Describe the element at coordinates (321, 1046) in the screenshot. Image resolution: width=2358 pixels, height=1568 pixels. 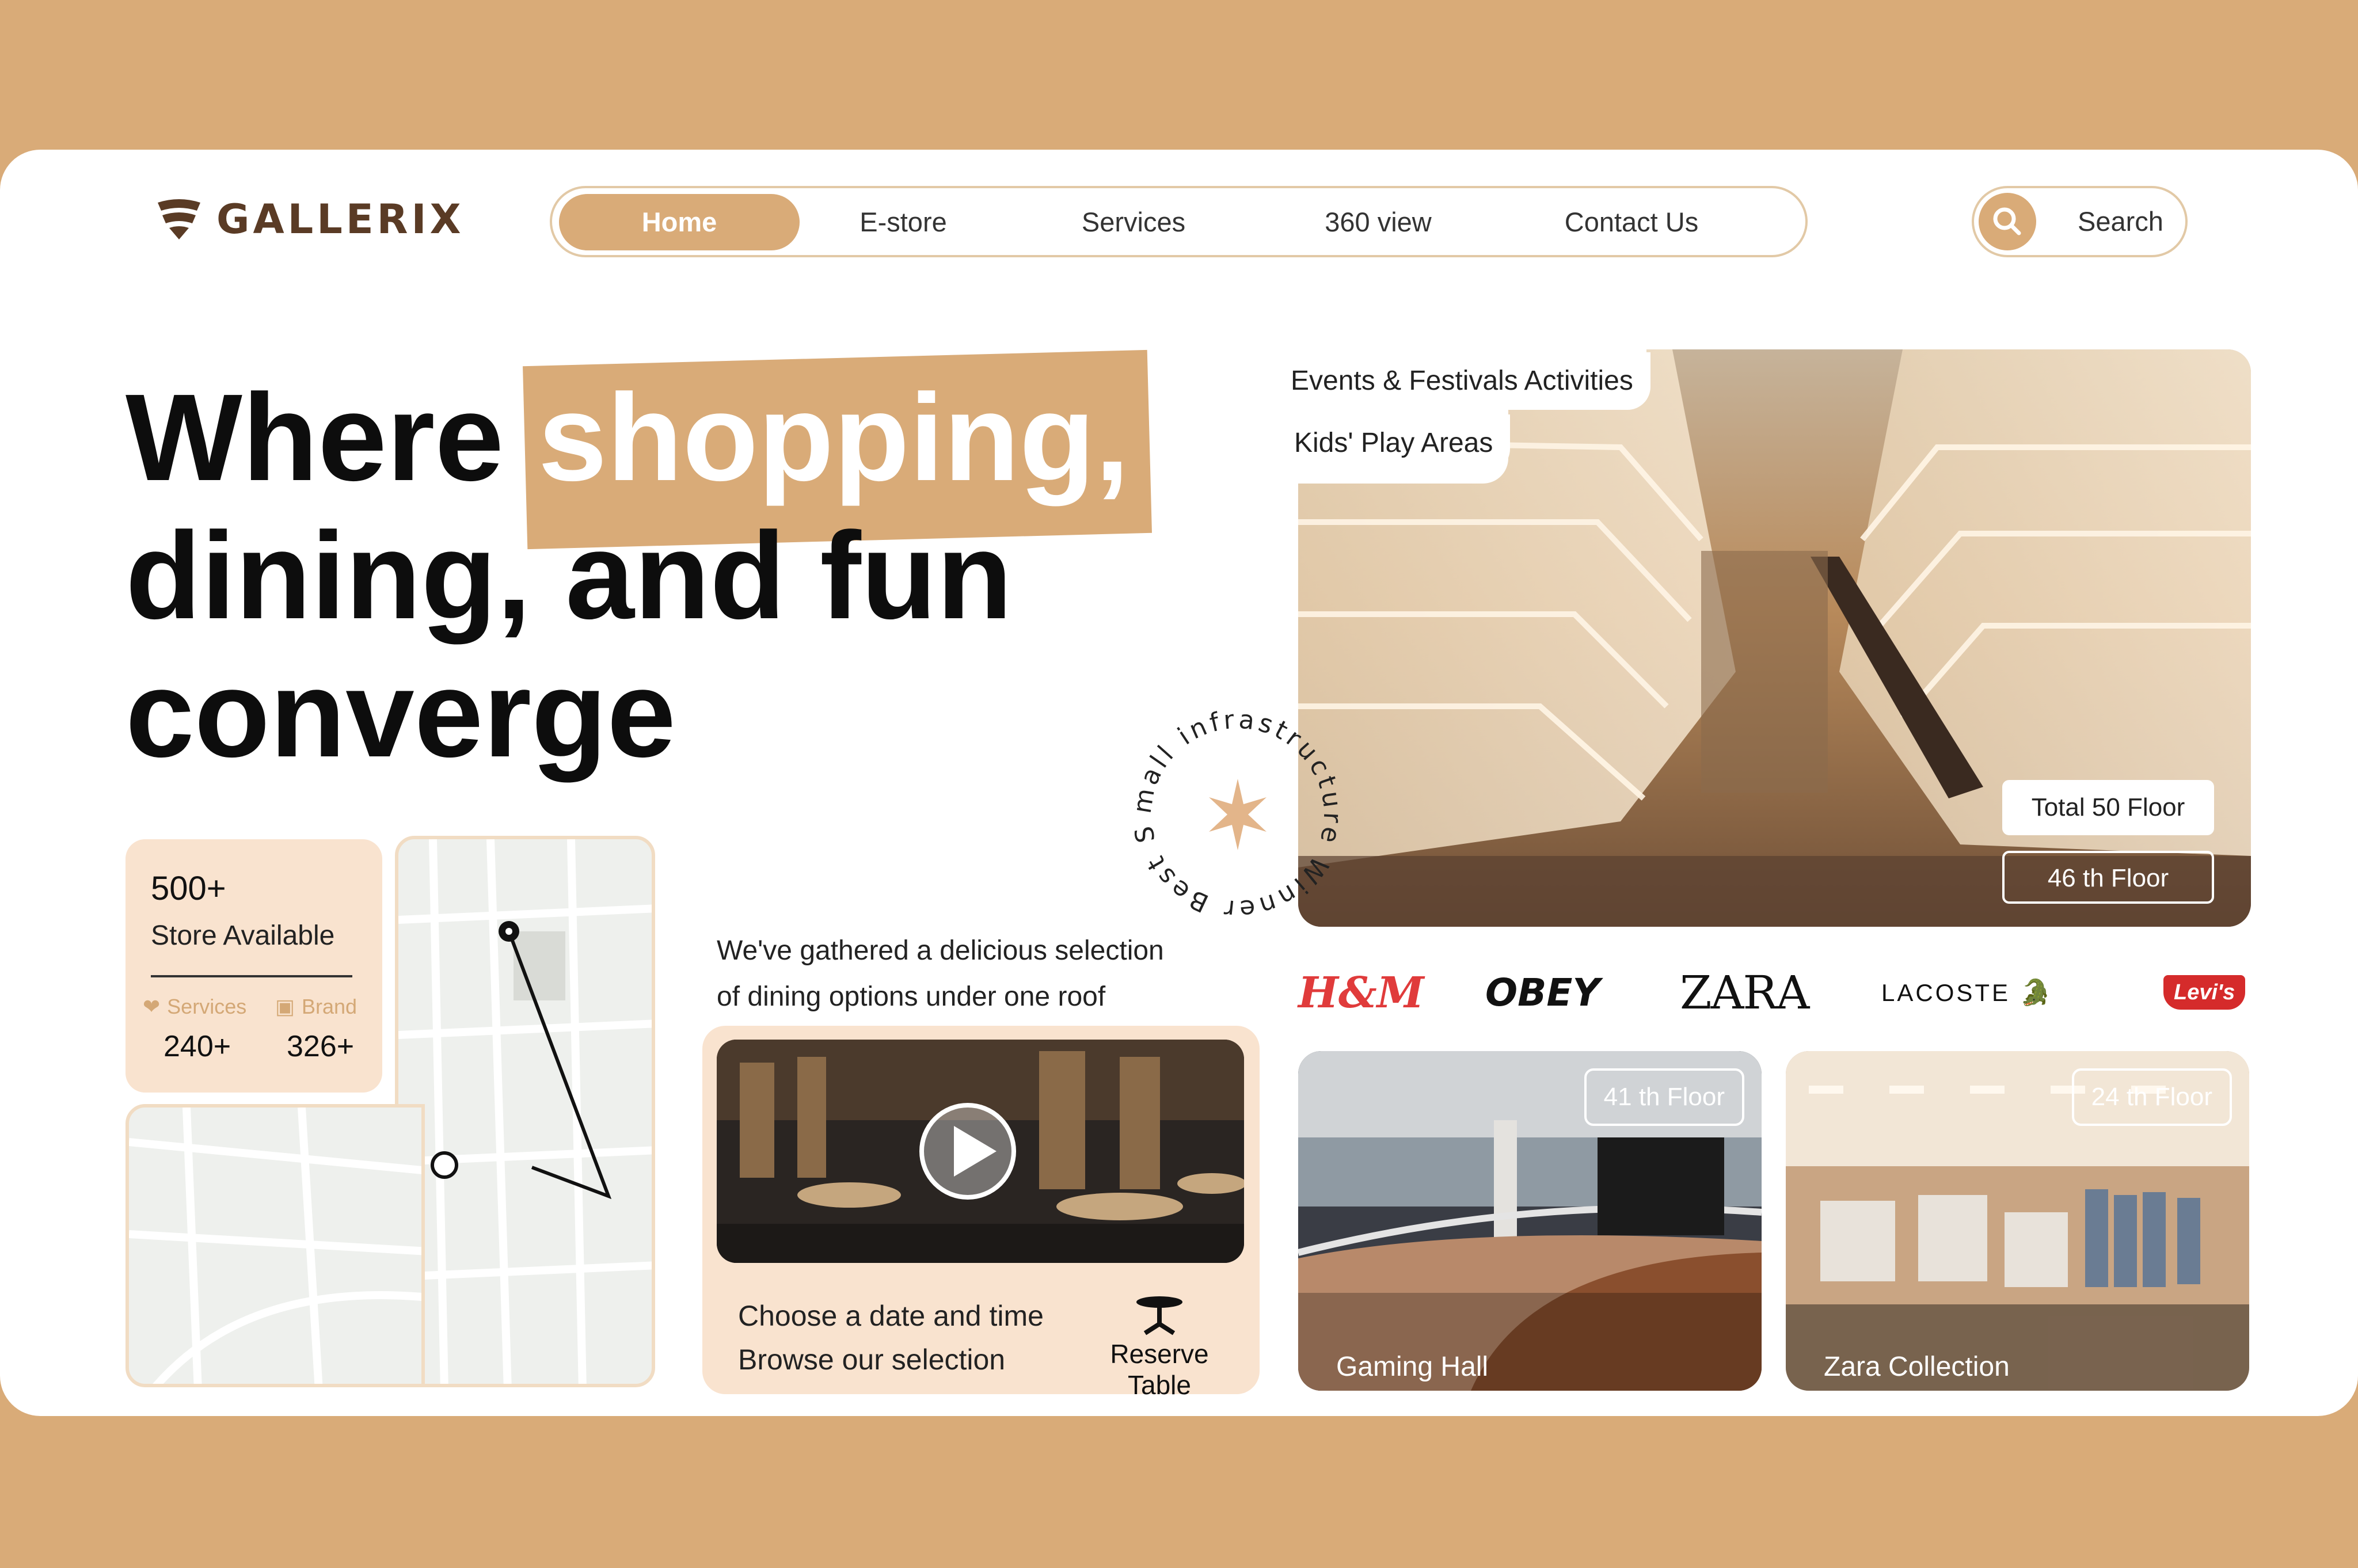
I see `brand-stat-value: 326+` at that location.